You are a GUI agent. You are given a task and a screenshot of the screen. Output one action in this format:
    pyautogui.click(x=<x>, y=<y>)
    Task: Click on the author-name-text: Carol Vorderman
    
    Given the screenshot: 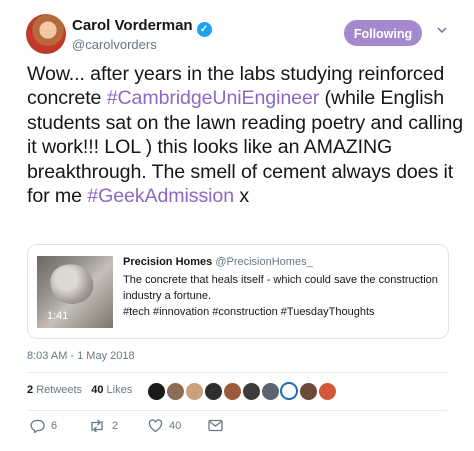 What is the action you would take?
    pyautogui.click(x=132, y=25)
    